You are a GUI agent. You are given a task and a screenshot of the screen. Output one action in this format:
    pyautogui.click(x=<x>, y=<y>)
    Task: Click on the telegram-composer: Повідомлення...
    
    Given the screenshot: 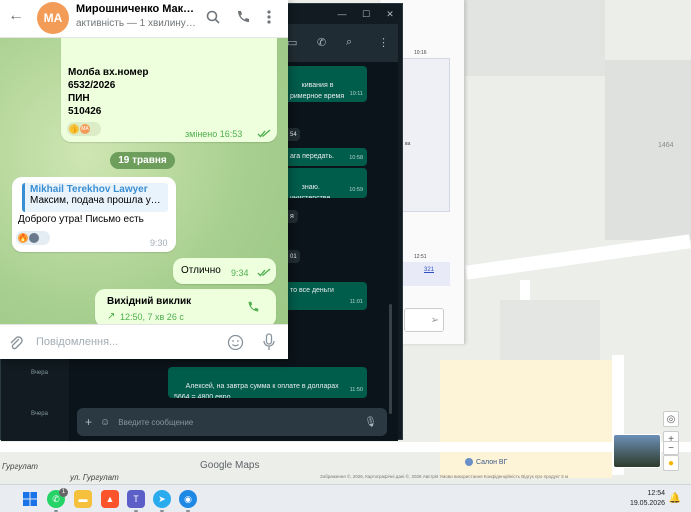 What is the action you would take?
    pyautogui.click(x=144, y=341)
    